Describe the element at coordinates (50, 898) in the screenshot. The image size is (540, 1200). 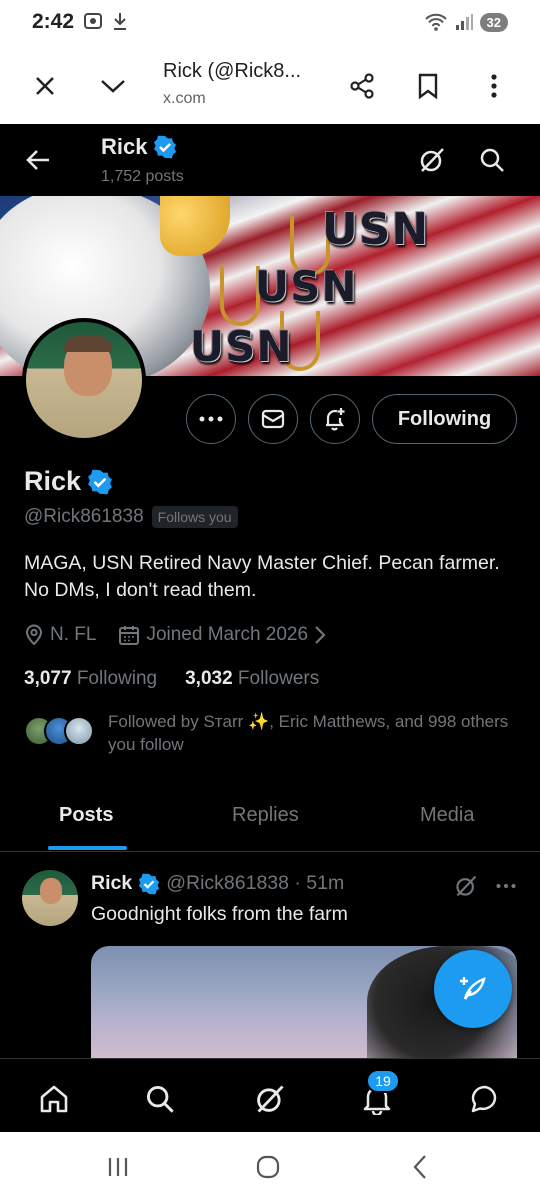
I see `post-author-avatar` at that location.